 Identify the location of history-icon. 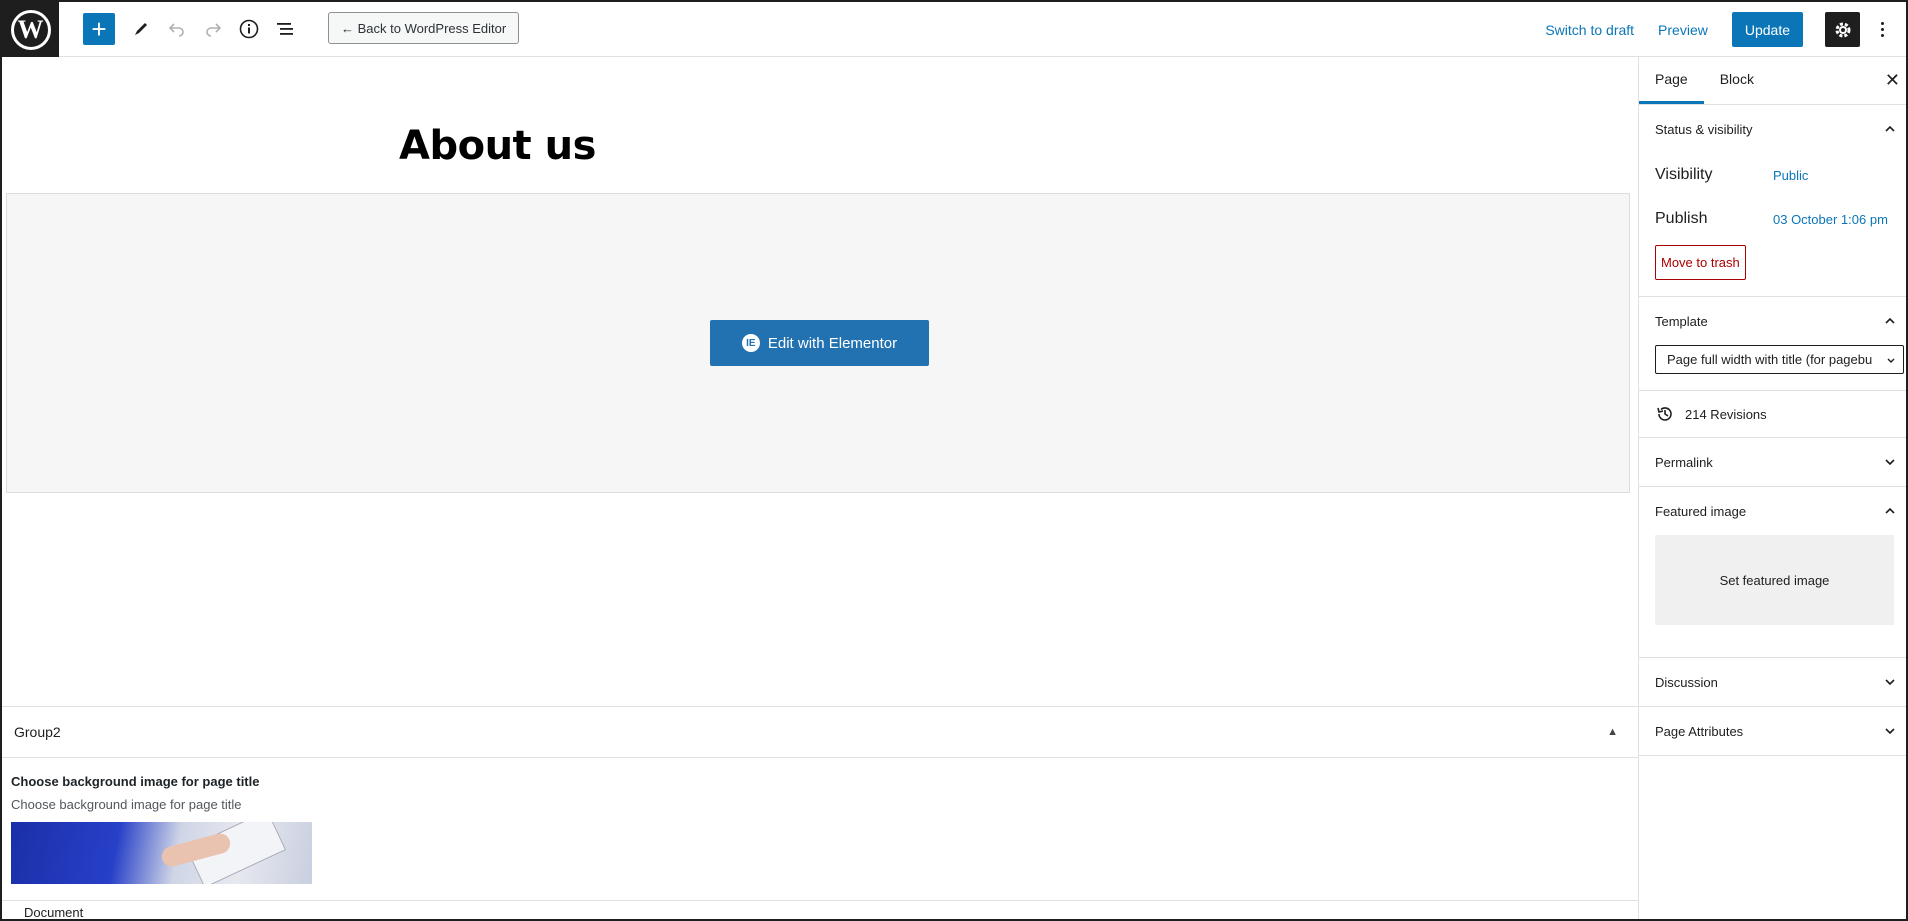
(1664, 414).